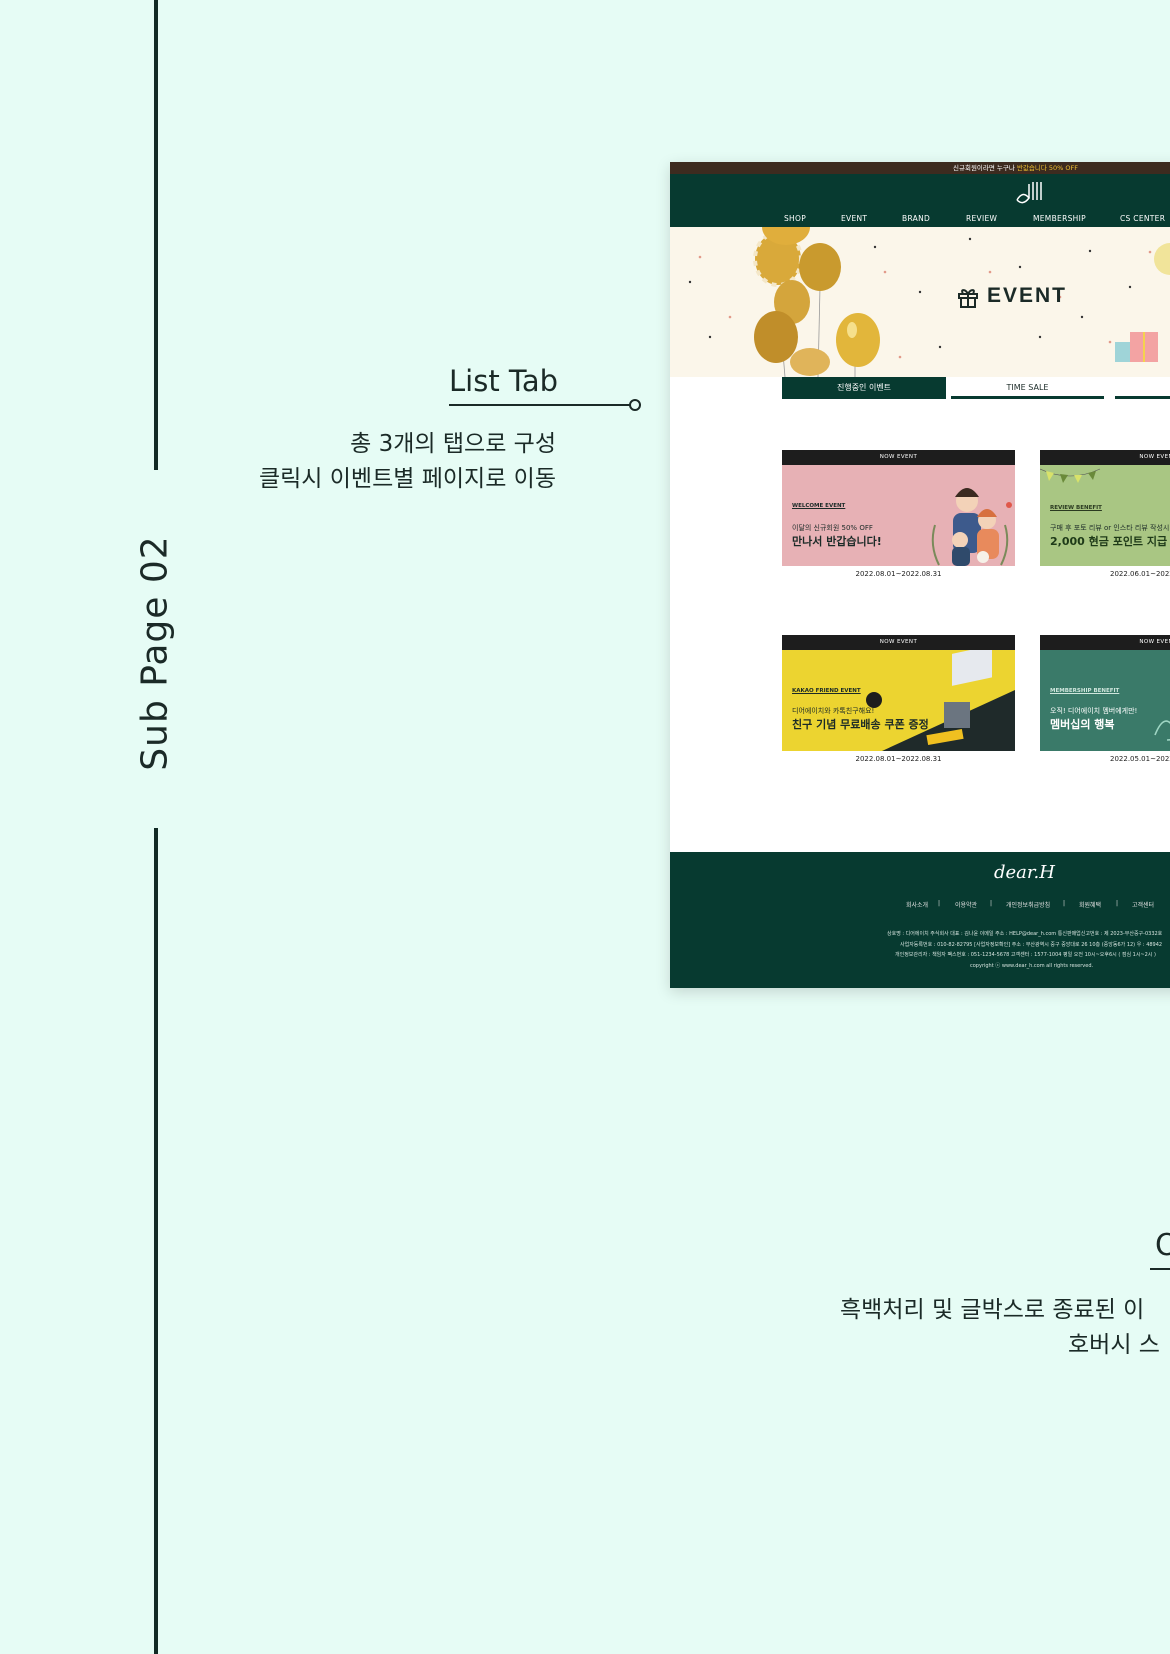 This screenshot has height=1654, width=1170. I want to click on footer-logo: dear.H, so click(1024, 872).